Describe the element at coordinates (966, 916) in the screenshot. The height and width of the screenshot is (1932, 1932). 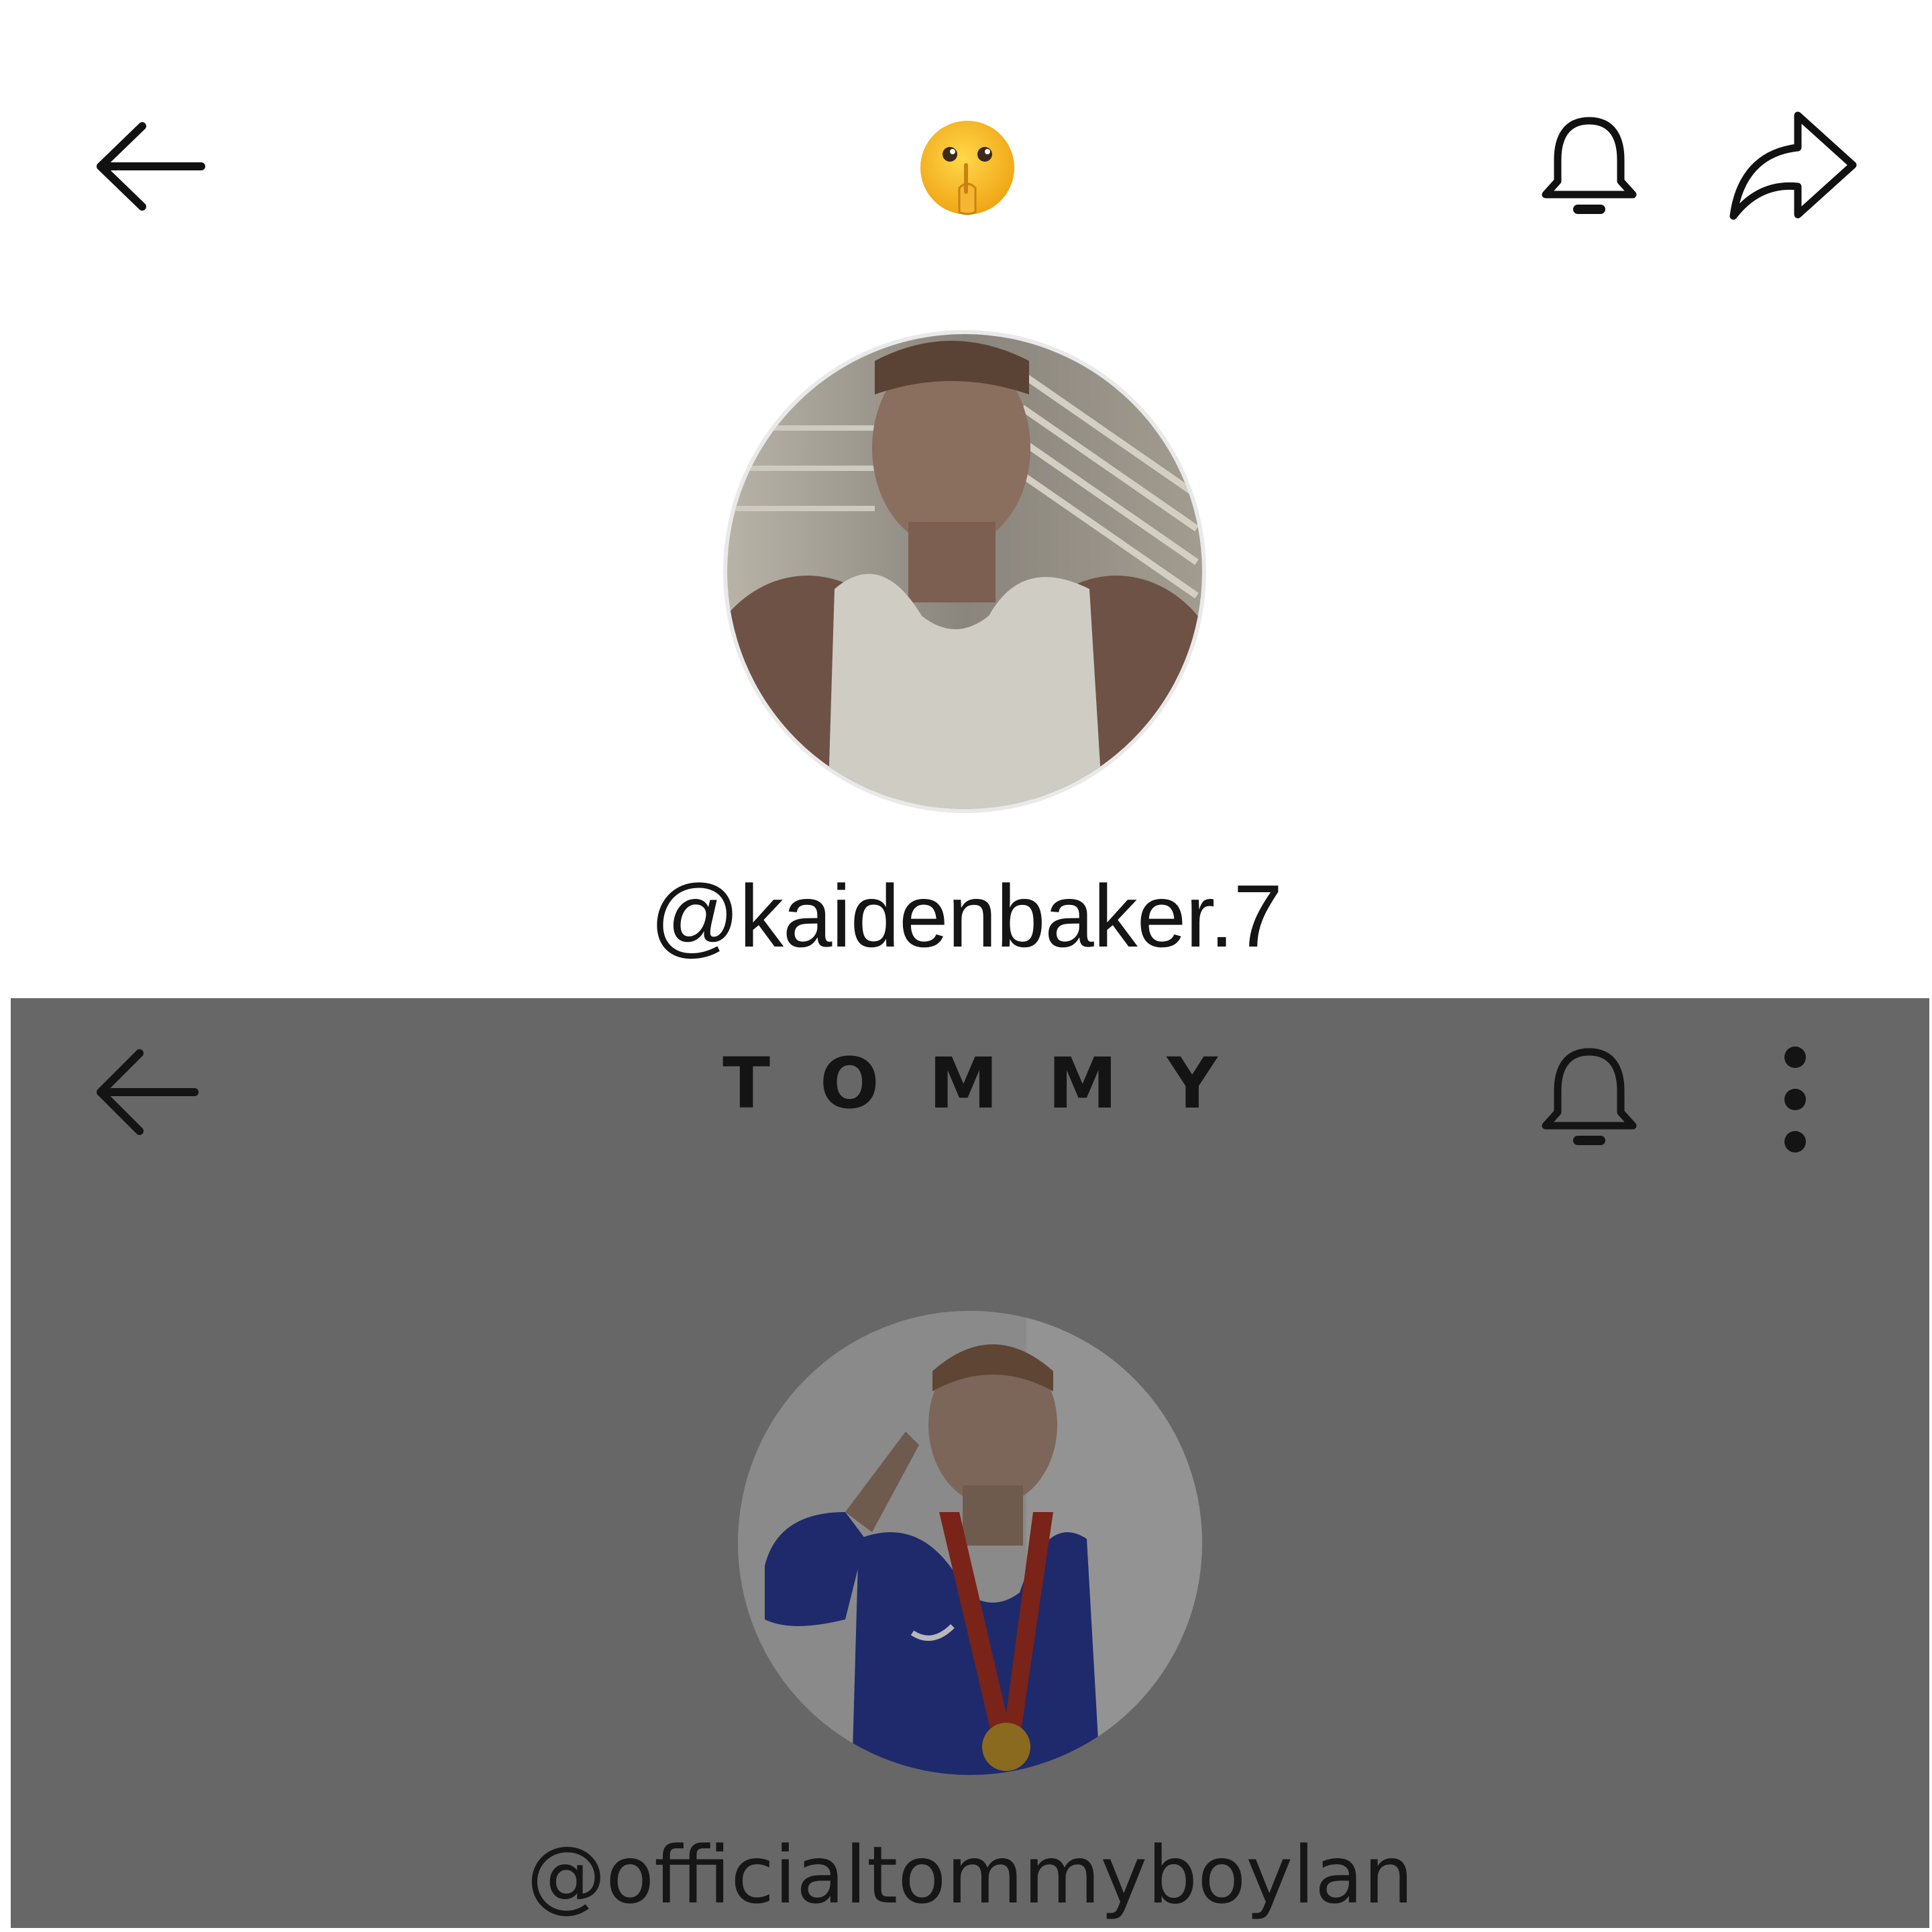
I see `username: @kaidenbaker.7` at that location.